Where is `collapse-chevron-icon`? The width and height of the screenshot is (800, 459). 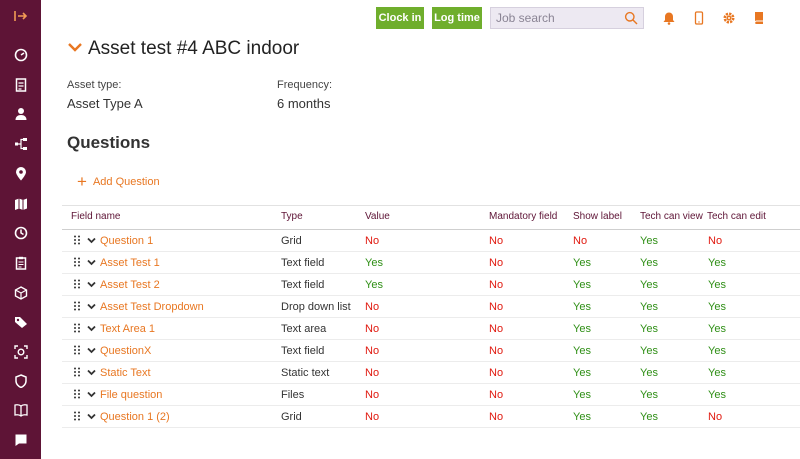 collapse-chevron-icon is located at coordinates (75, 48).